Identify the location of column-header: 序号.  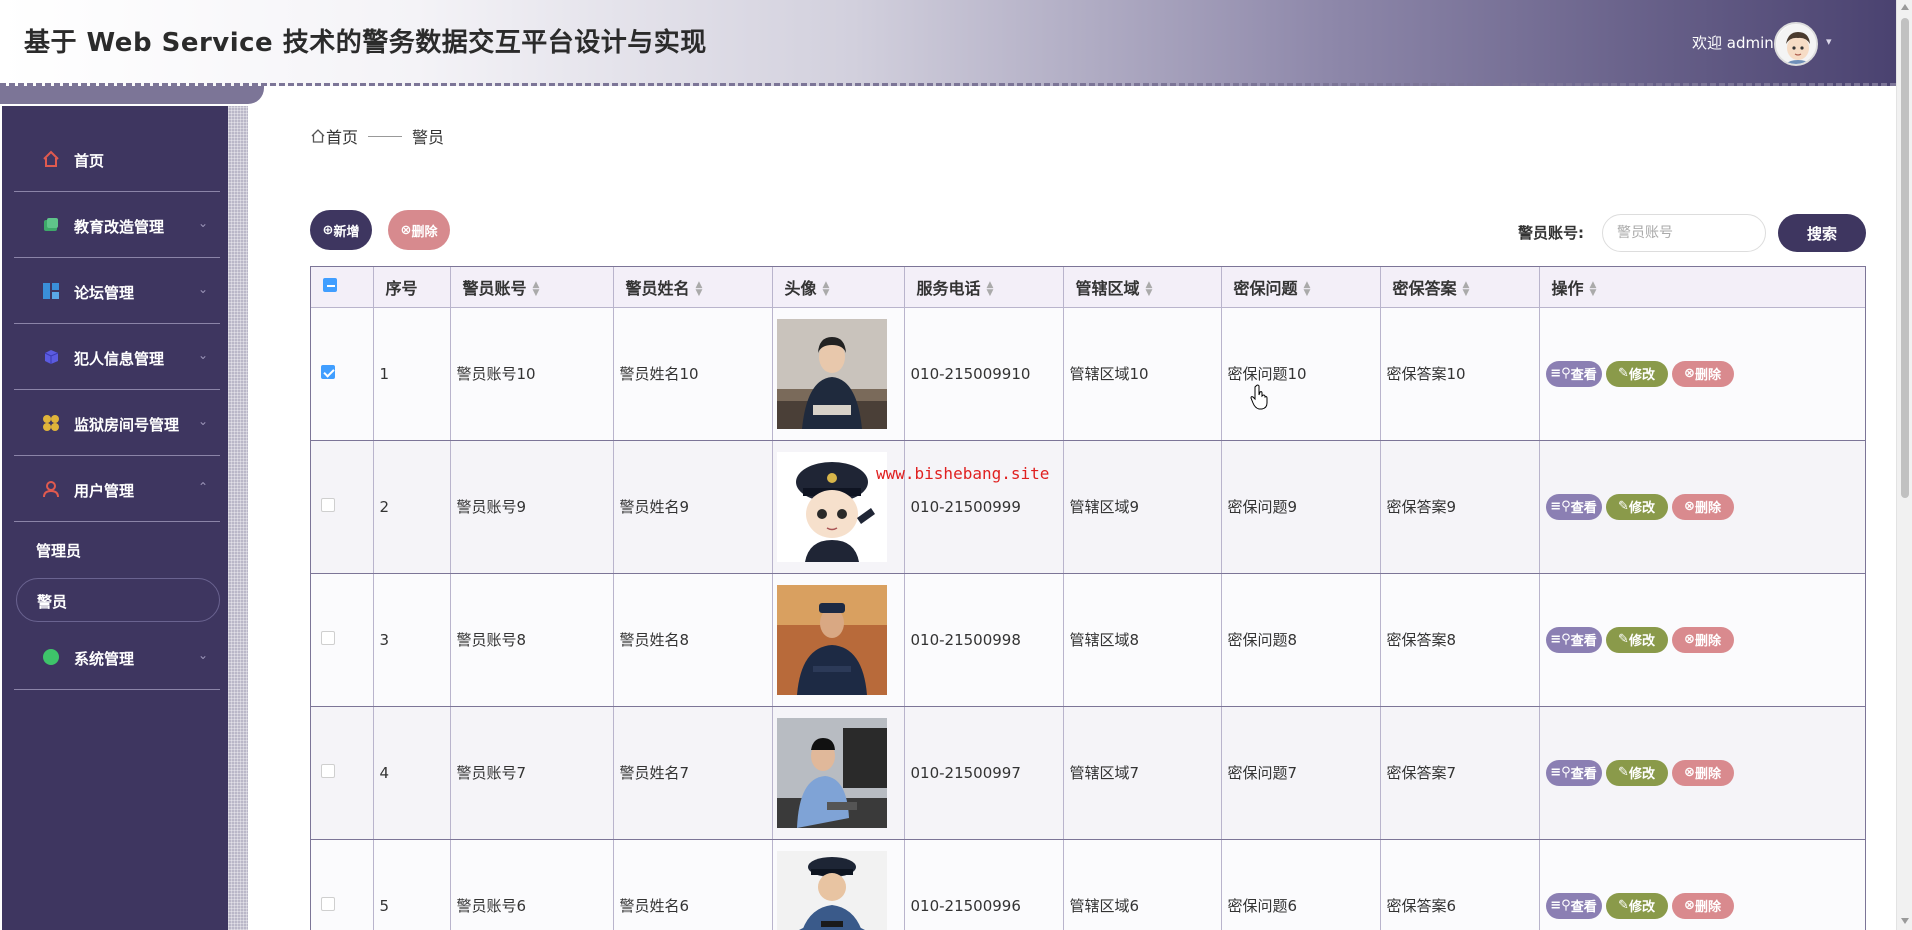
(412, 287).